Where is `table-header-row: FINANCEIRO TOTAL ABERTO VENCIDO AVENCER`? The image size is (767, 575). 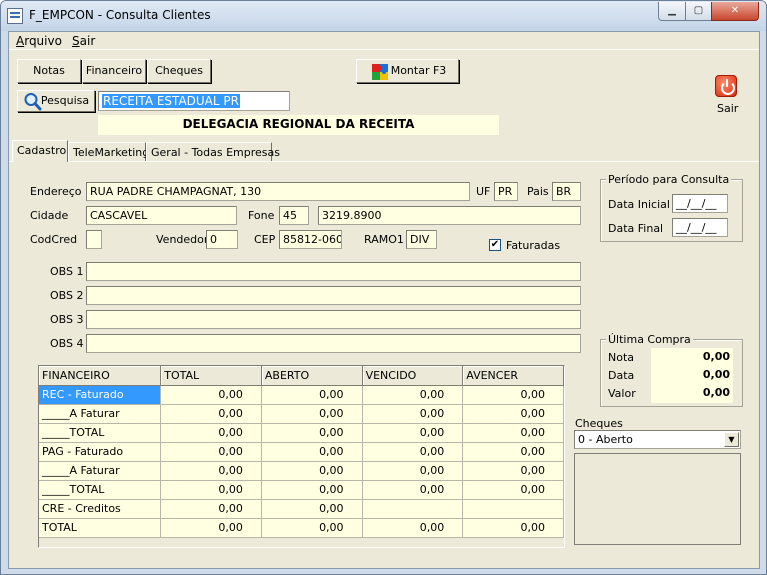
table-header-row: FINANCEIRO TOTAL ABERTO VENCIDO AVENCER is located at coordinates (301, 376).